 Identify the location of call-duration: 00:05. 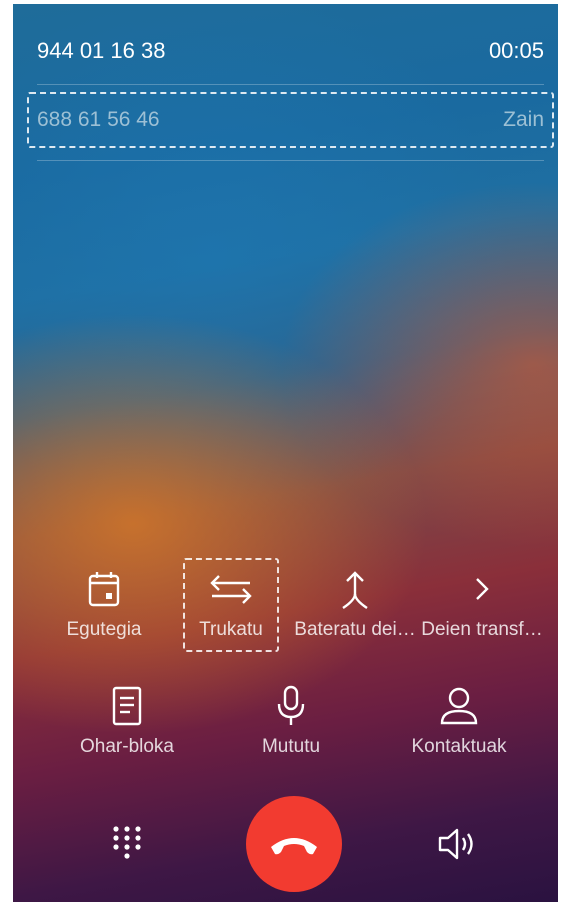
(516, 50).